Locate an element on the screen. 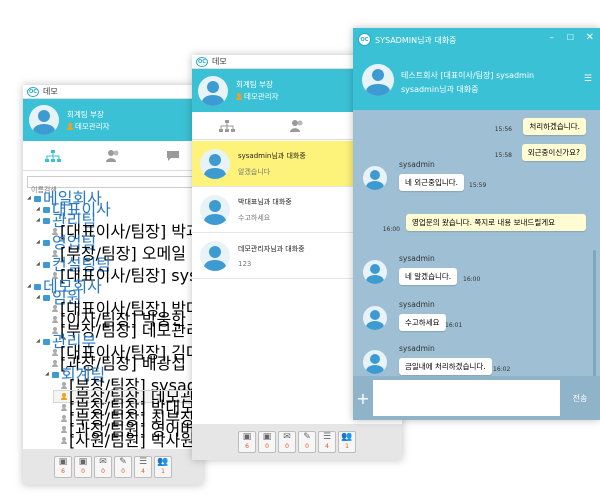  message-input is located at coordinates (466, 398).